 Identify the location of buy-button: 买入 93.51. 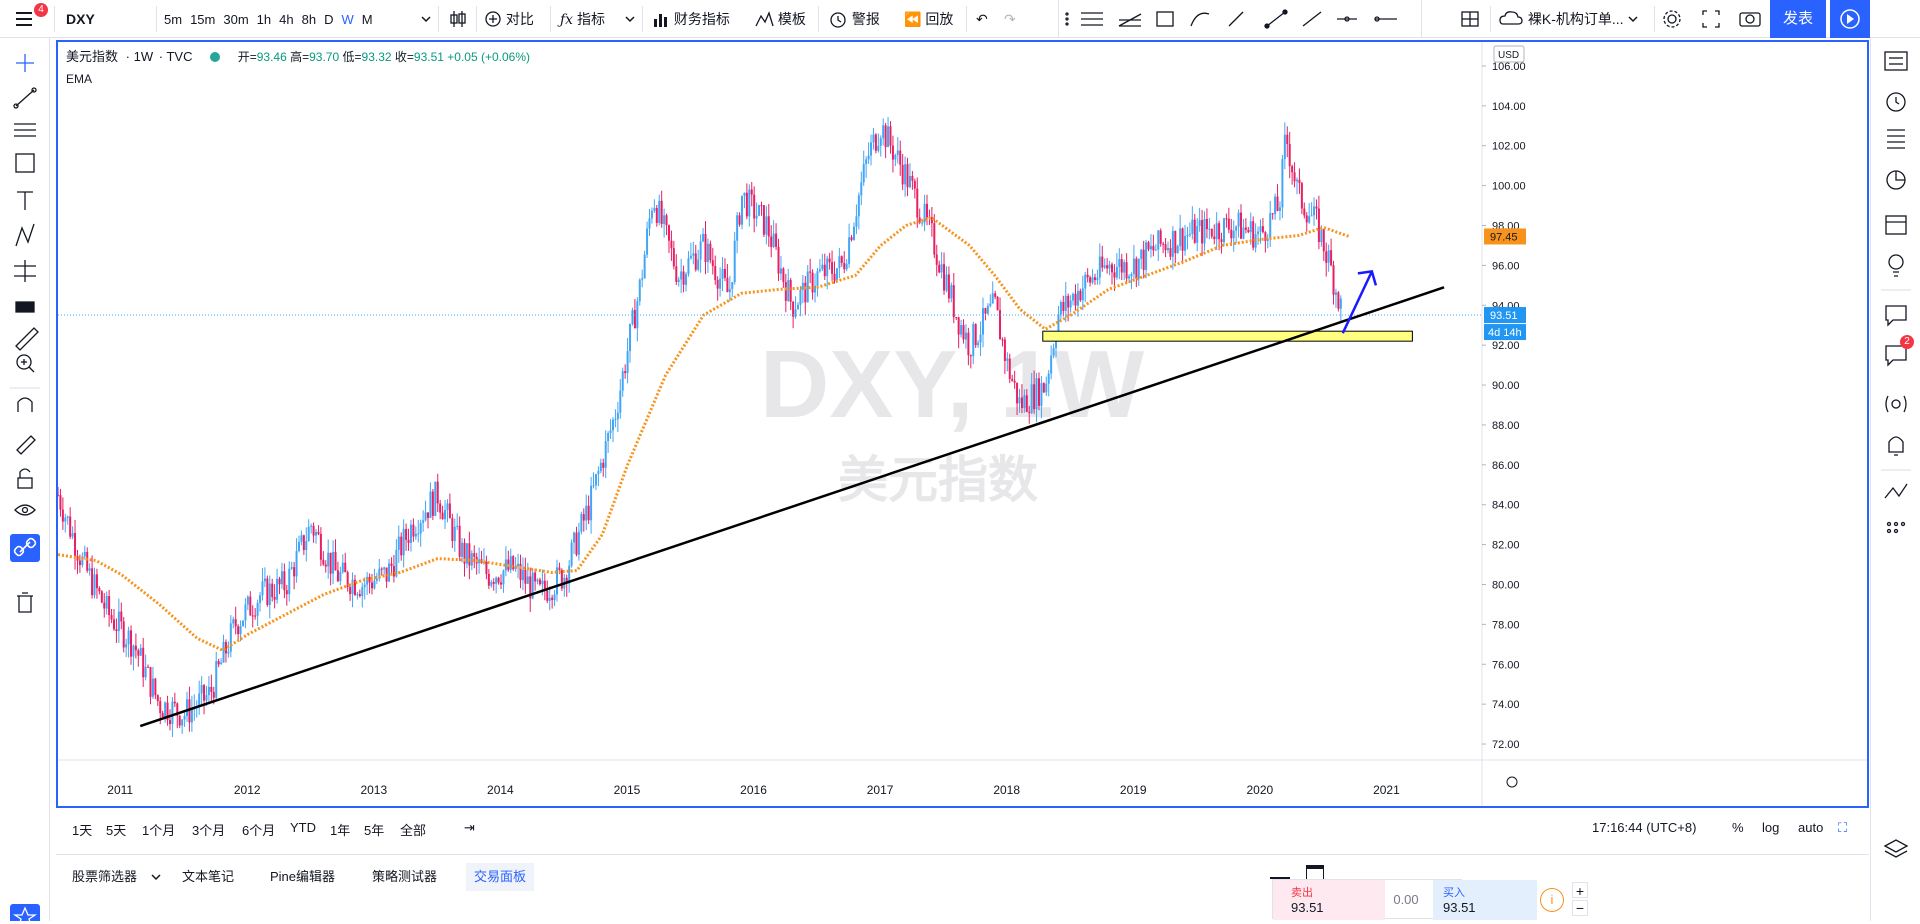
(1485, 900).